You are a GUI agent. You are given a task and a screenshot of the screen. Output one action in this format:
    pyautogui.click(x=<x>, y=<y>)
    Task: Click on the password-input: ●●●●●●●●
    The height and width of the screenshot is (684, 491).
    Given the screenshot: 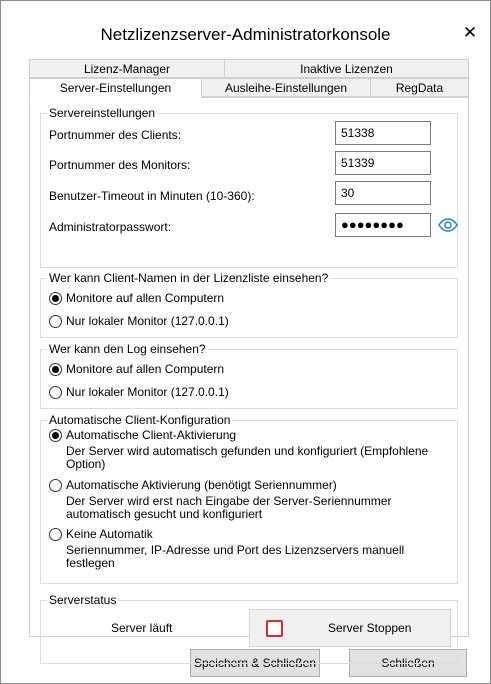 What is the action you would take?
    pyautogui.click(x=383, y=225)
    